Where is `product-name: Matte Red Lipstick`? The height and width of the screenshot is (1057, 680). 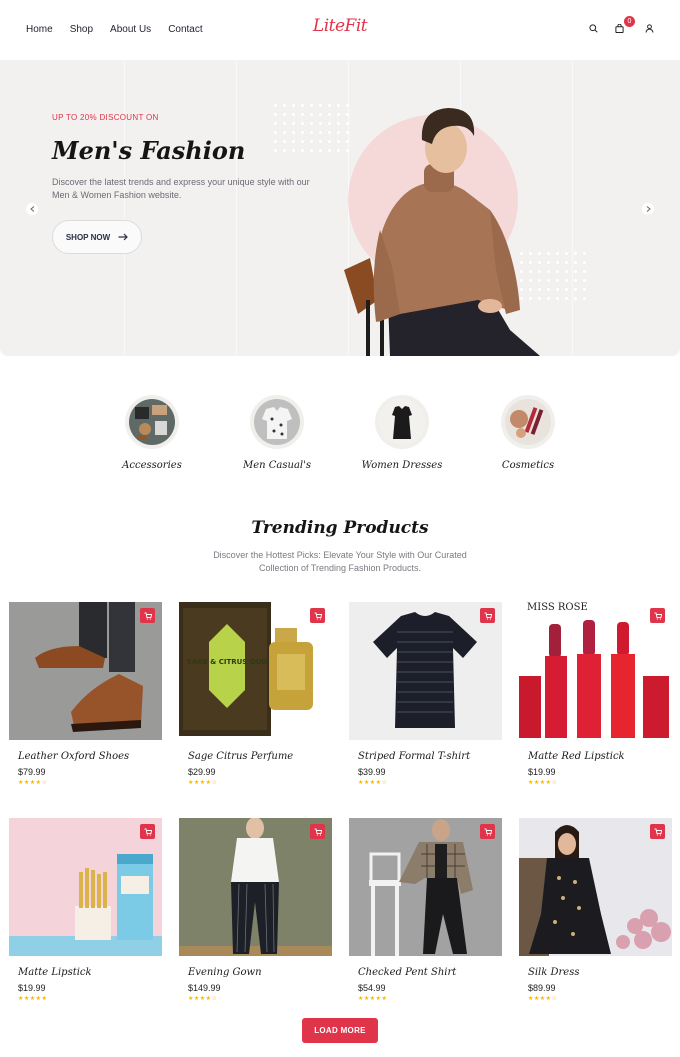 product-name: Matte Red Lipstick is located at coordinates (600, 756).